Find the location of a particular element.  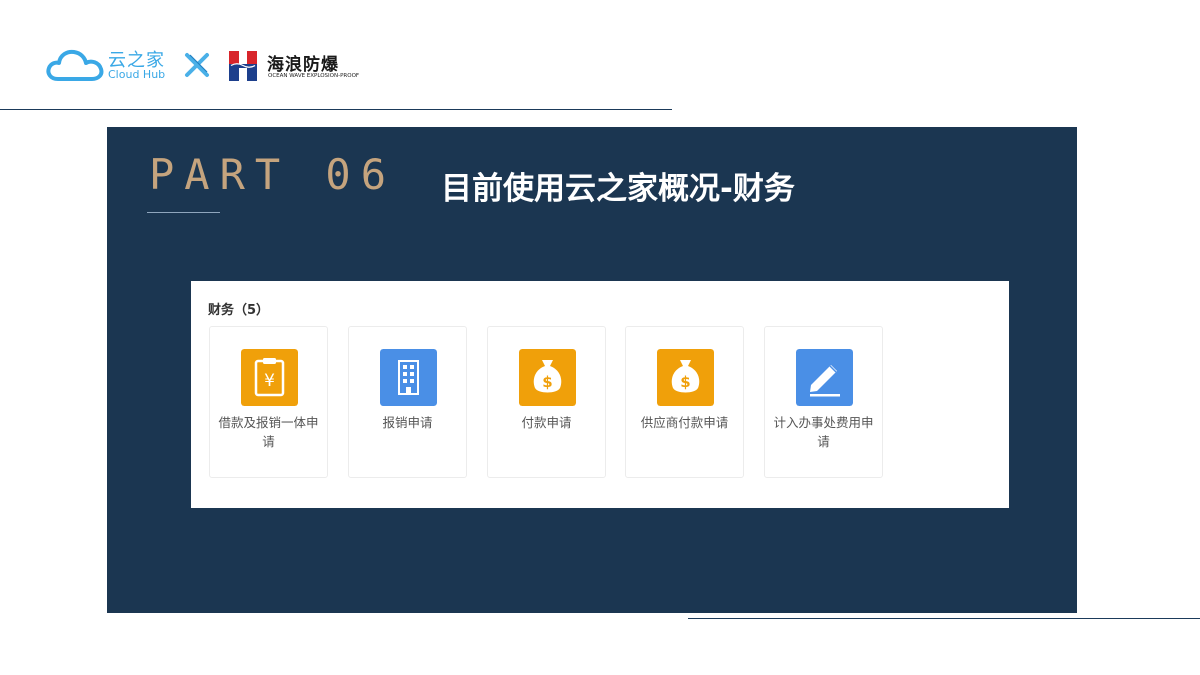

cloud-hub-name-en: Cloud Hub is located at coordinates (137, 74).